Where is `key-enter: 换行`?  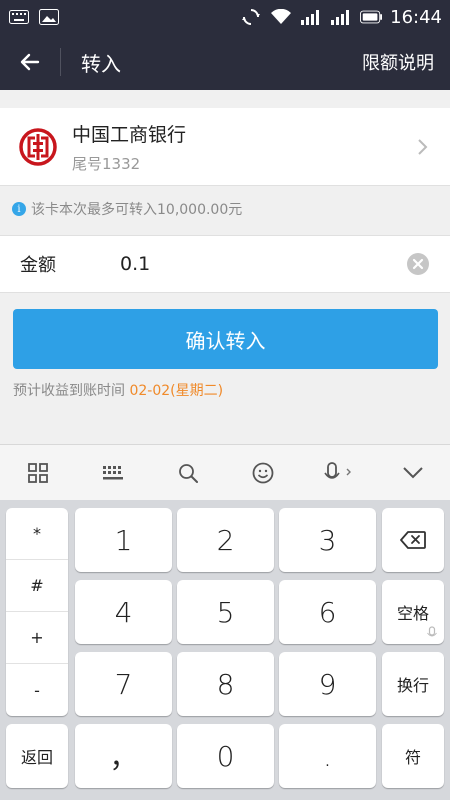
key-enter: 换行 is located at coordinates (413, 684).